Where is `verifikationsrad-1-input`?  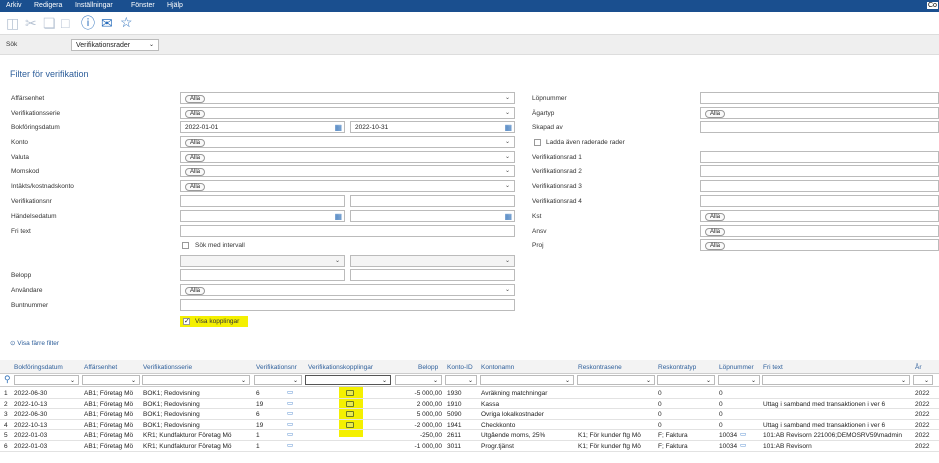 verifikationsrad-1-input is located at coordinates (819, 157).